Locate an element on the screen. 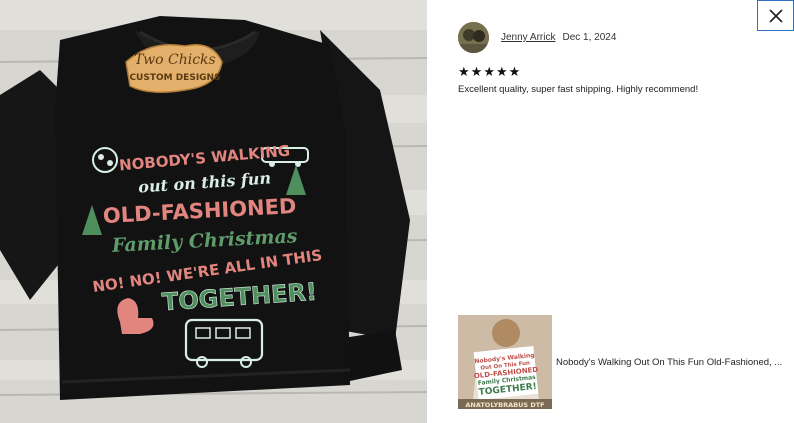  review-header: Jenny Arrick Dec 1, 2024 is located at coordinates (537, 37).